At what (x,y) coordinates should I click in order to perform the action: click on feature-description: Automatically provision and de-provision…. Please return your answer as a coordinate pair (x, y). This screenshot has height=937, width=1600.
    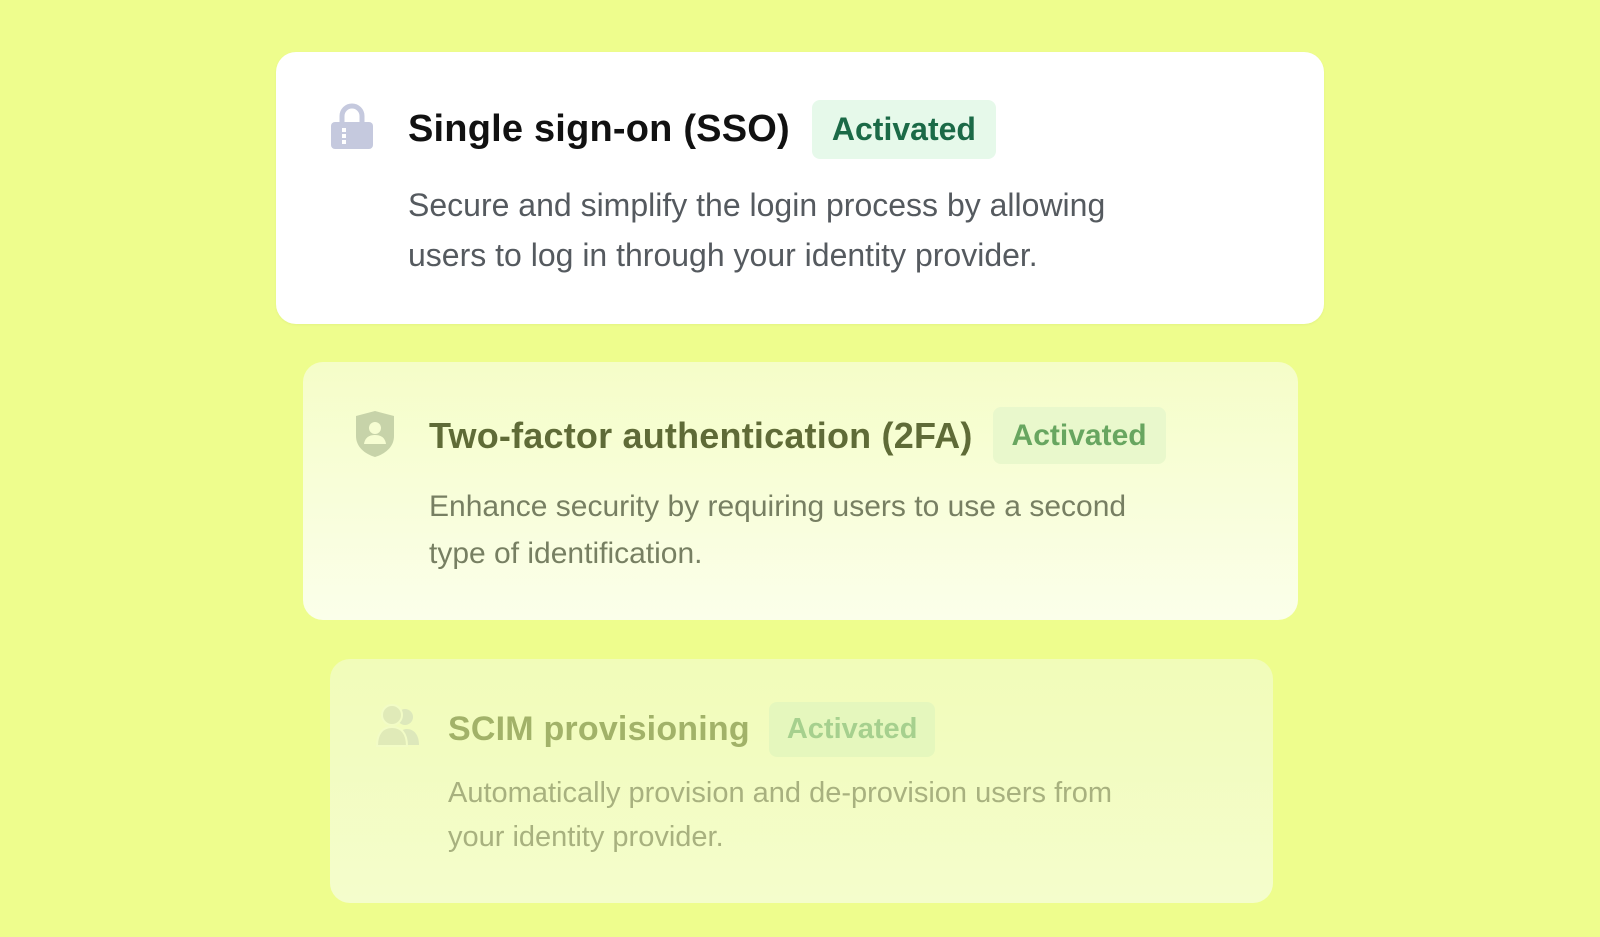
    Looking at the image, I should click on (780, 815).